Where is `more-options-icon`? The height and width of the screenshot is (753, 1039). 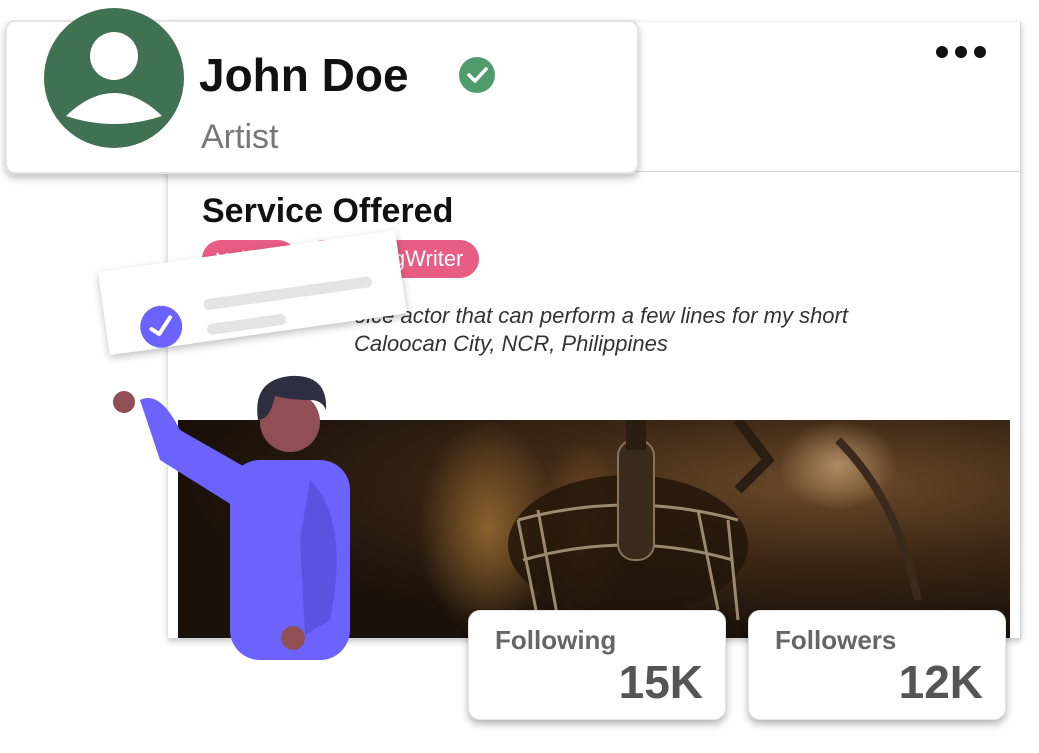 more-options-icon is located at coordinates (961, 52).